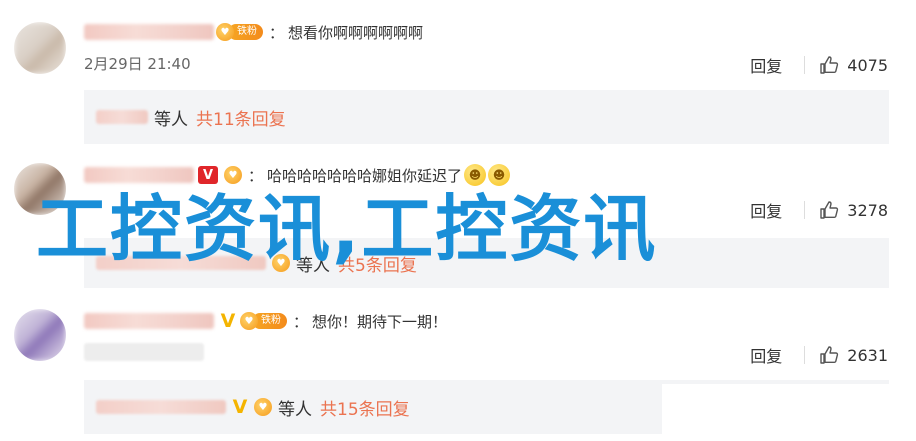 The image size is (916, 441). Describe the element at coordinates (241, 117) in the screenshot. I see `view-replies-link: 共11条回复` at that location.